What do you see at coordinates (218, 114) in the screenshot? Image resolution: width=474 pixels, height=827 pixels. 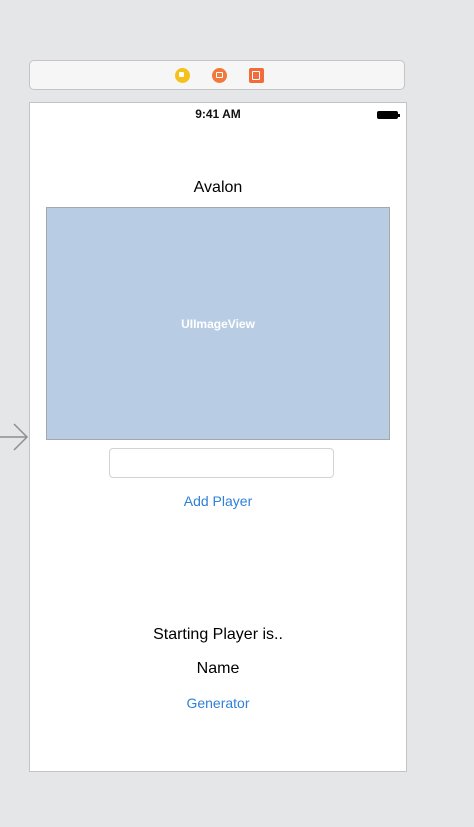 I see `status-bar-time: 9:41 AM` at bounding box center [218, 114].